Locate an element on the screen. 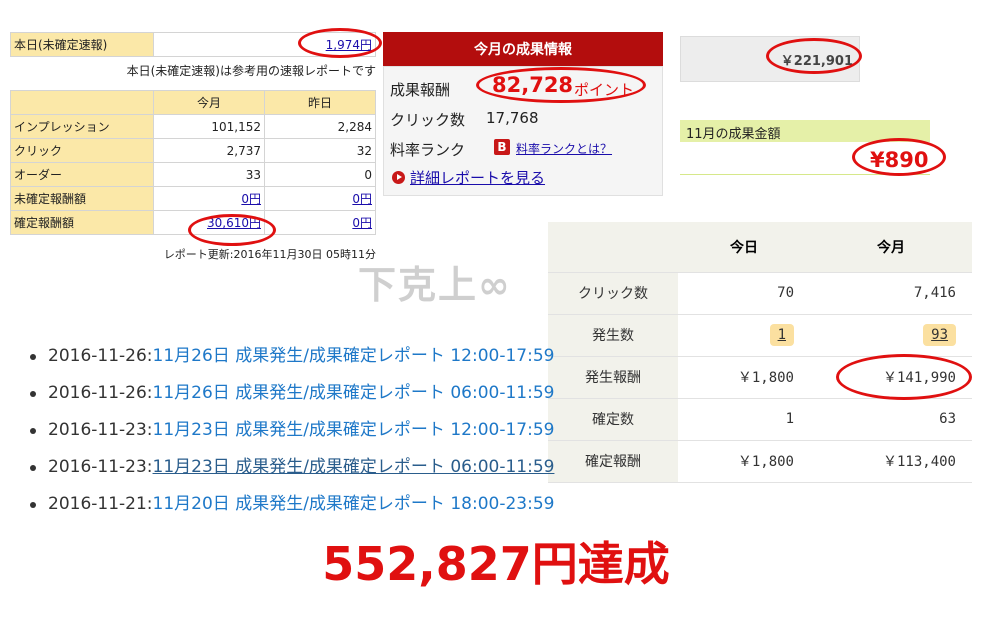 This screenshot has width=992, height=621. play-circle-icon is located at coordinates (398, 177).